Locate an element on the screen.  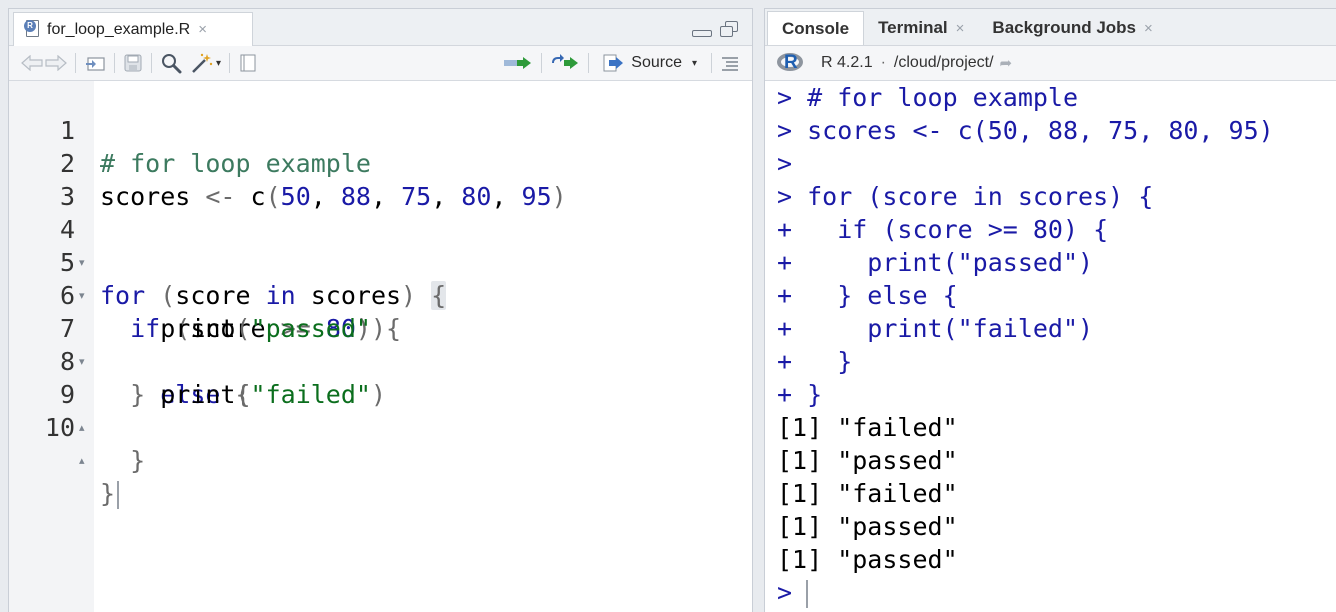
console-input-line: + print("passed") is located at coordinates (935, 262).